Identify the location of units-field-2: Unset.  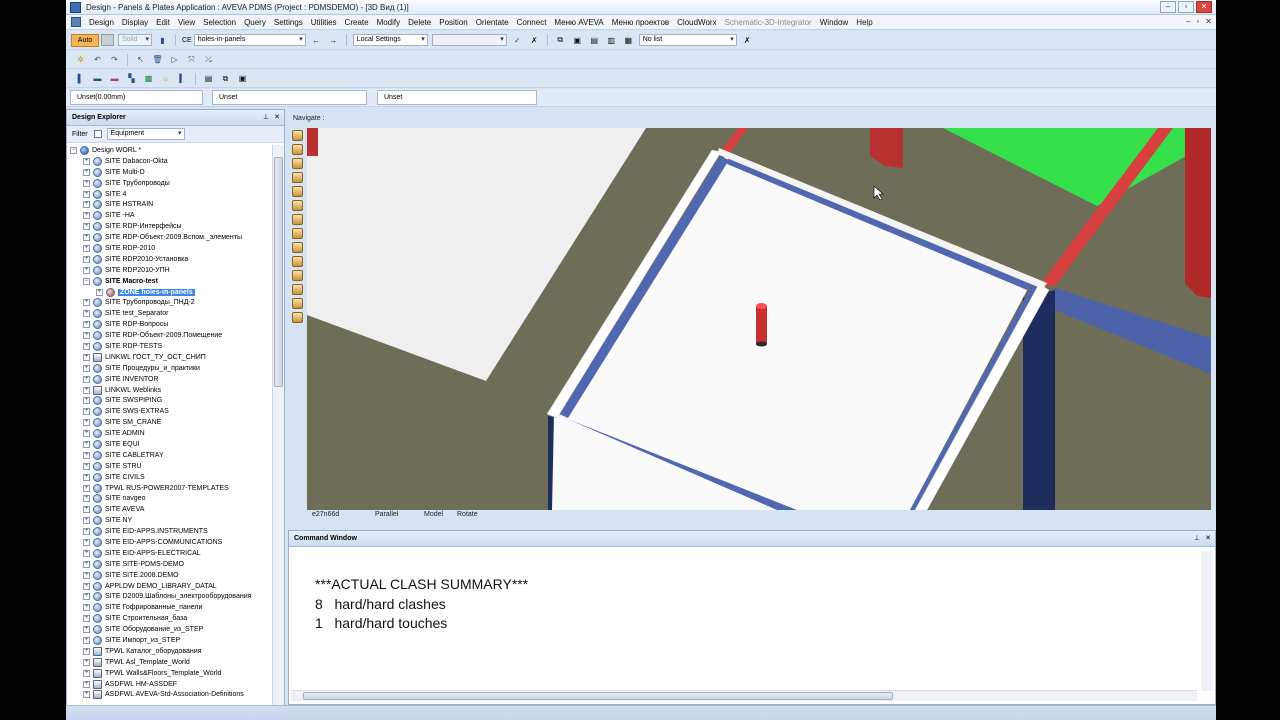
(289, 97).